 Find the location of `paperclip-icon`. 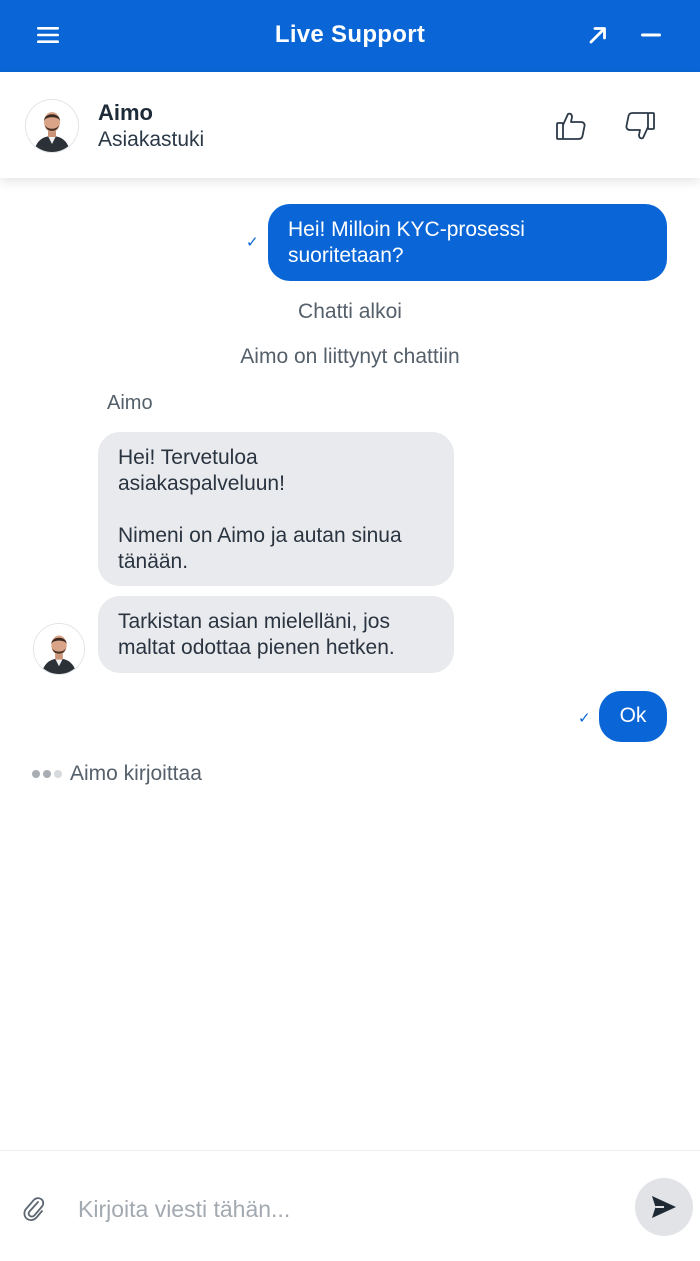

paperclip-icon is located at coordinates (34, 1209).